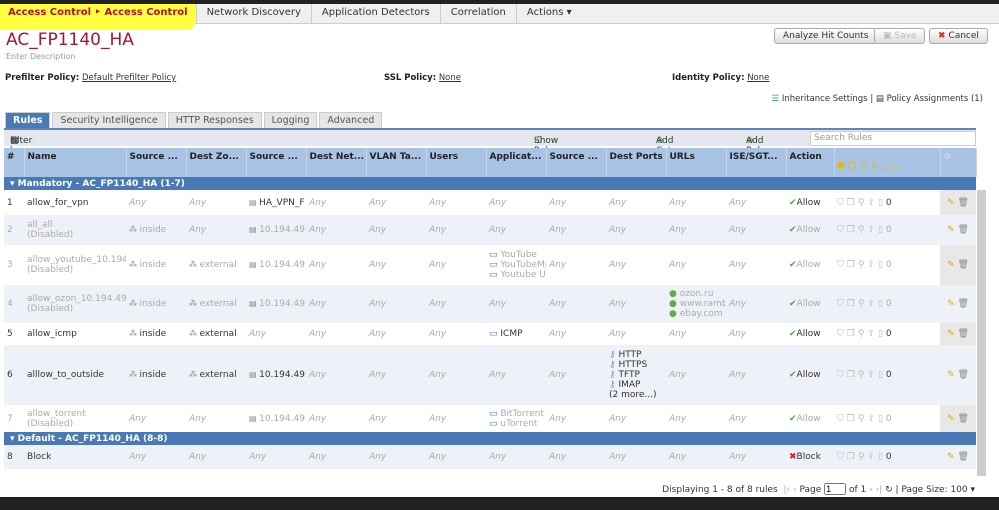 The height and width of the screenshot is (510, 999). Describe the element at coordinates (75, 202) in the screenshot. I see `rule-name: allow_for_vpn` at that location.